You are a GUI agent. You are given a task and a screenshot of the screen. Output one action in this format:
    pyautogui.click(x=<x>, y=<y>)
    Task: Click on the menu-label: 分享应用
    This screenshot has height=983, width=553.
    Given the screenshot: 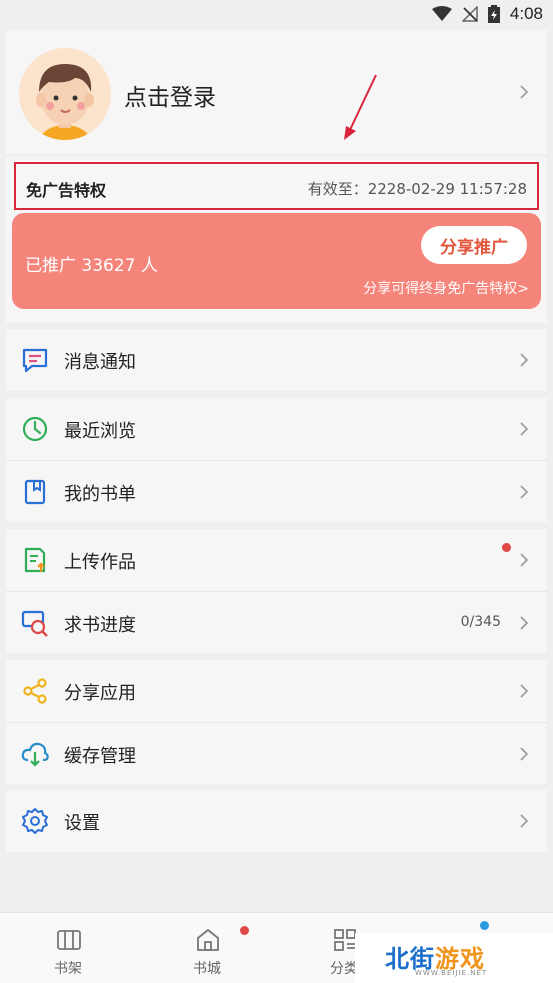 What is the action you would take?
    pyautogui.click(x=100, y=693)
    